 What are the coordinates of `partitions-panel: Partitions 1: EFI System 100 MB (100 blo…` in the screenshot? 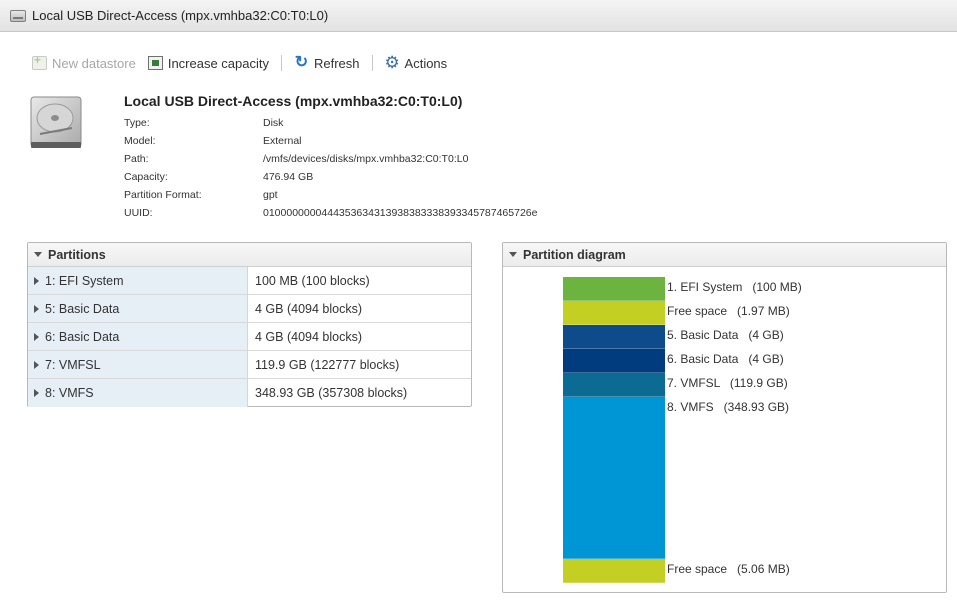 It's located at (249, 324).